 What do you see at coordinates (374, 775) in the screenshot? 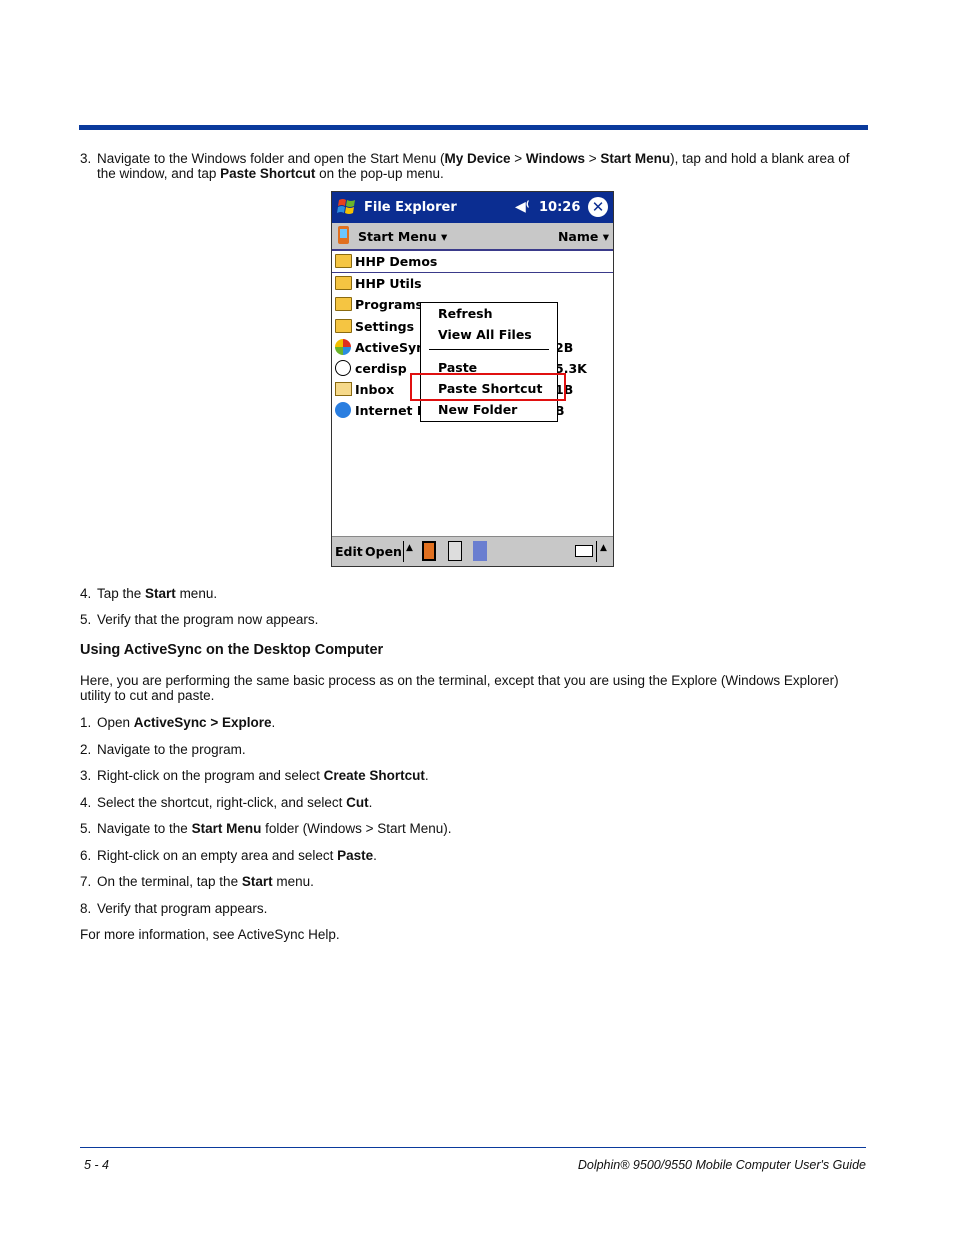
I see `step-text: Create Shortcut` at bounding box center [374, 775].